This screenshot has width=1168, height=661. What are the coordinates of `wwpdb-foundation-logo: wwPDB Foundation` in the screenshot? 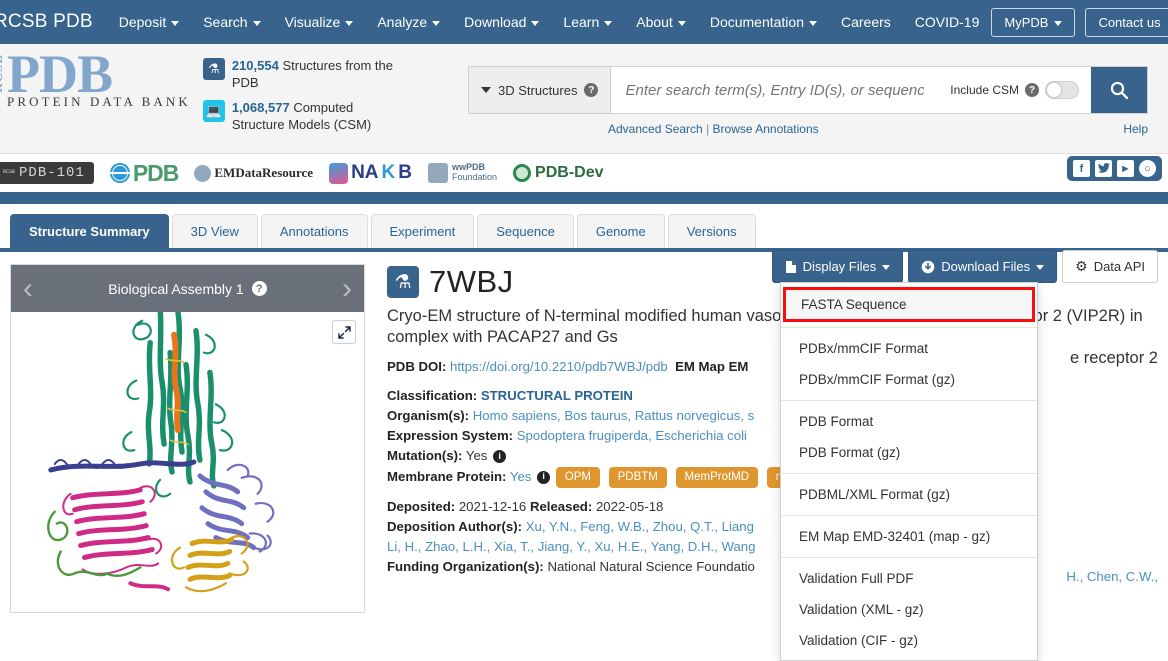 It's located at (463, 172).